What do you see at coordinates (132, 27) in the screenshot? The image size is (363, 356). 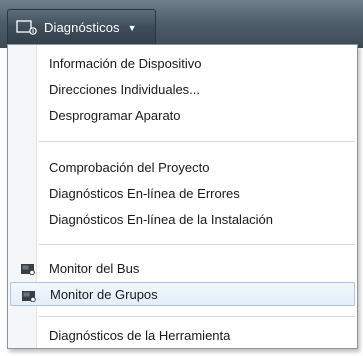 I see `caret-down-icon: ▼` at bounding box center [132, 27].